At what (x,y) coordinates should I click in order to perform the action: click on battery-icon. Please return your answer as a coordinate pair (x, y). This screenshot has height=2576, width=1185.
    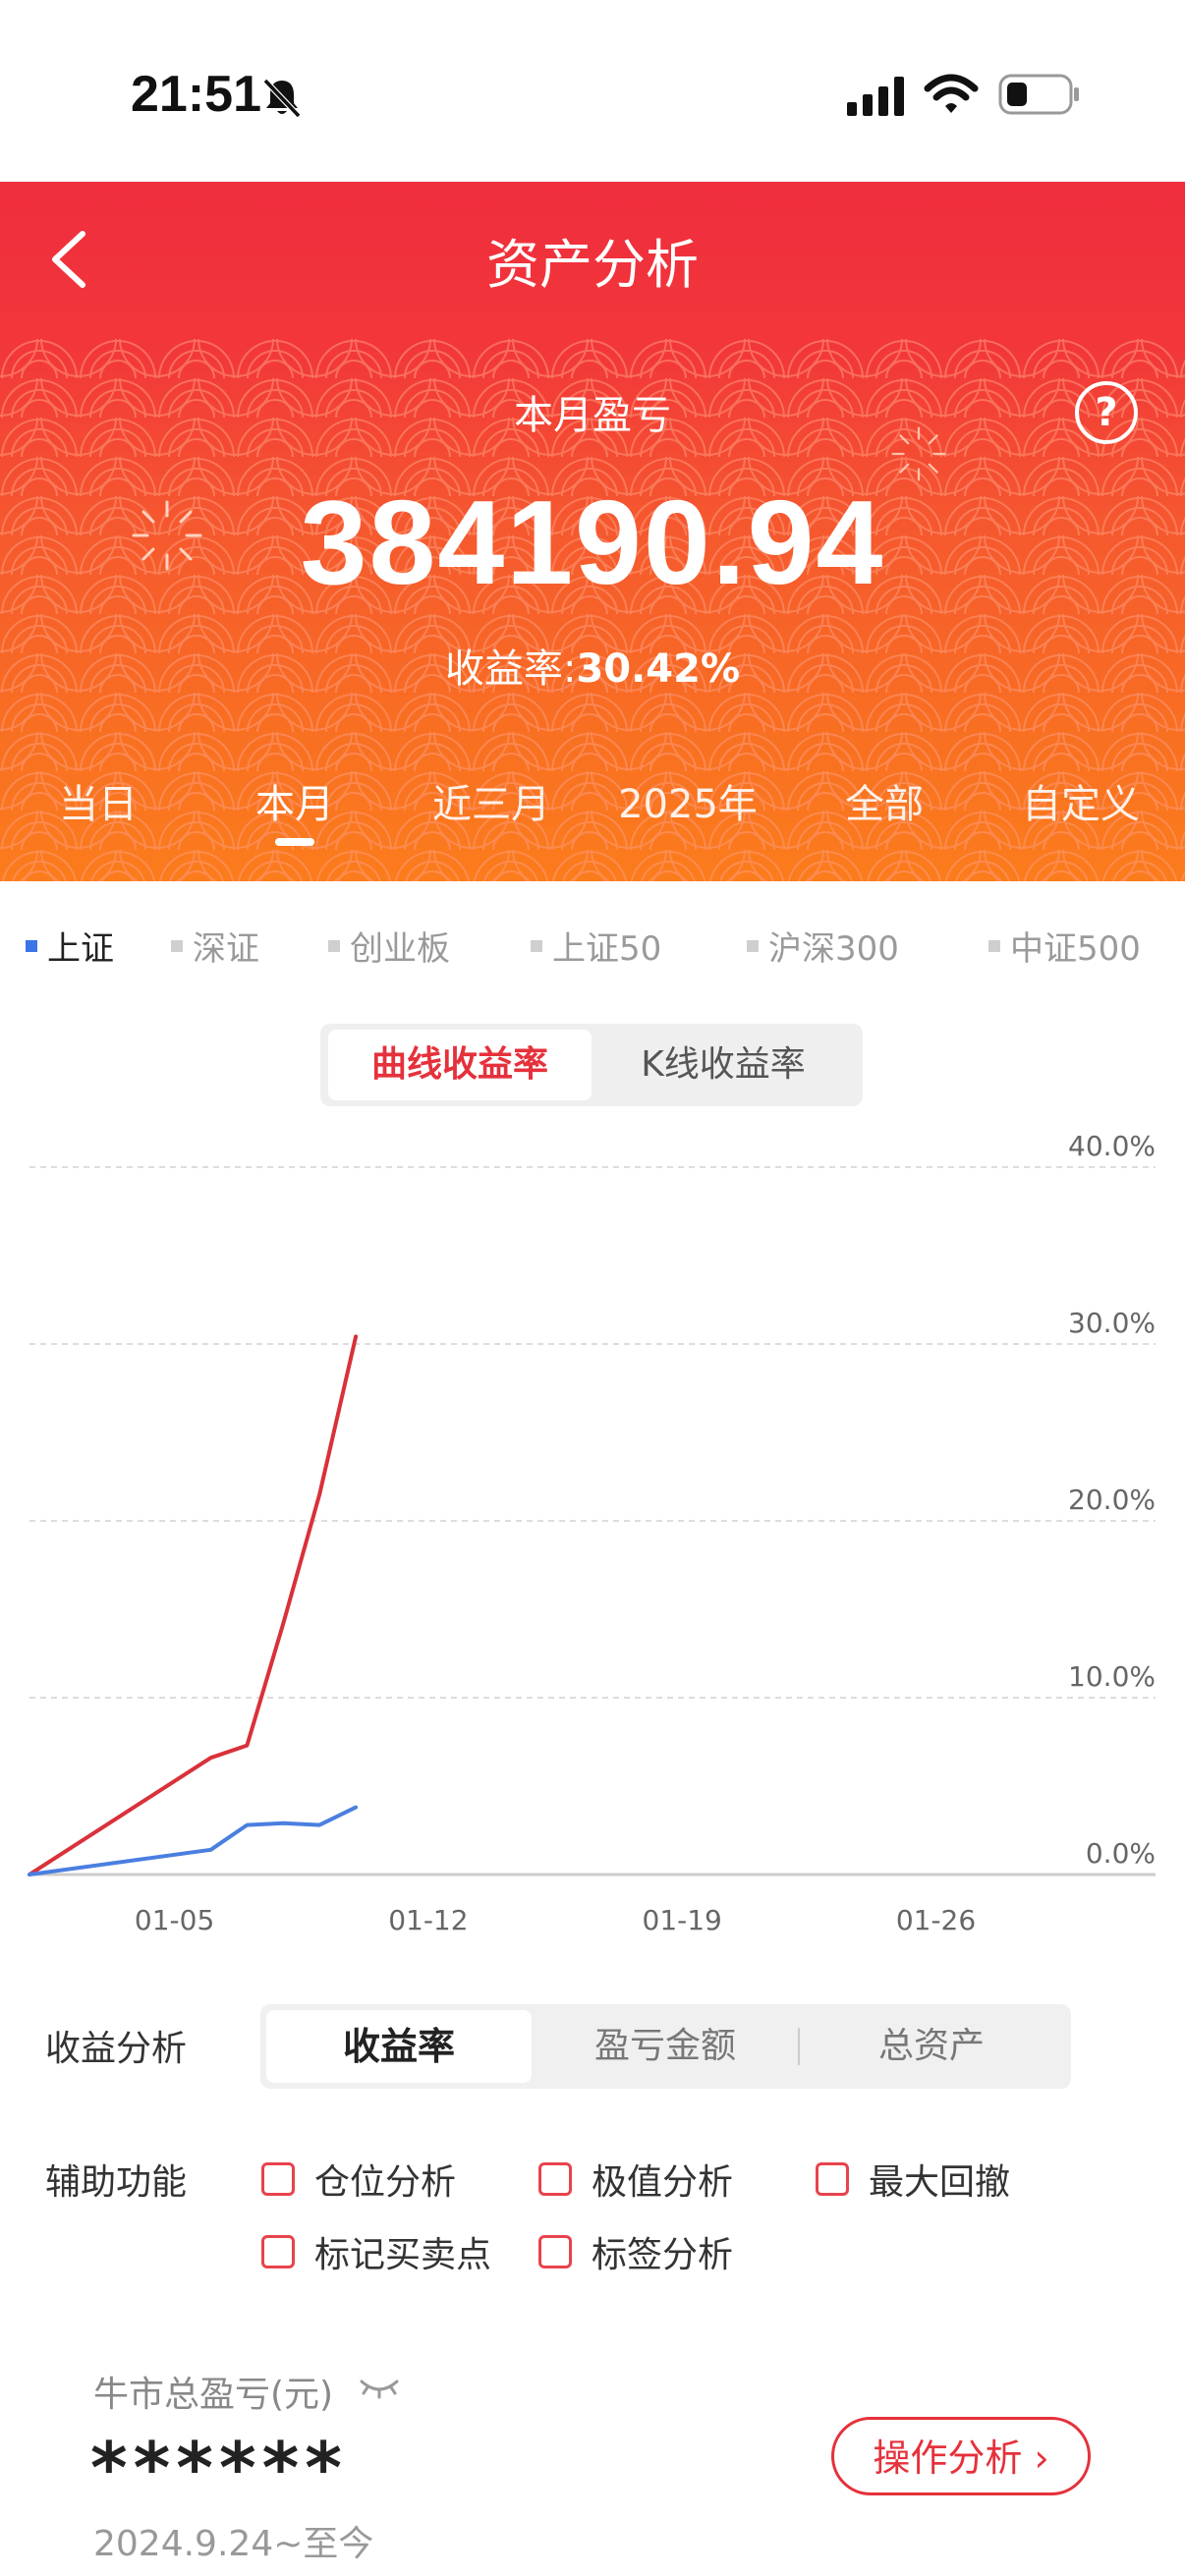
    Looking at the image, I should click on (1038, 94).